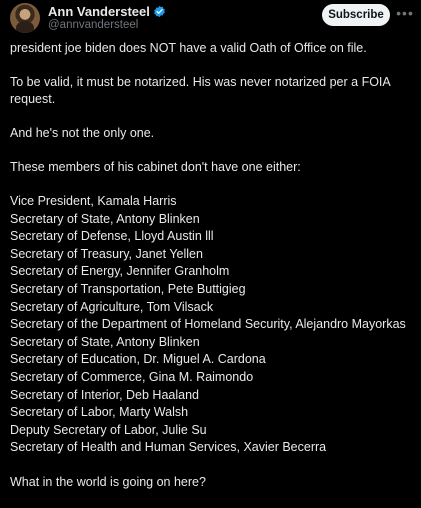 The image size is (421, 508). Describe the element at coordinates (112, 306) in the screenshot. I see `list-item: Secretary of Agriculture, Tom Vilsack` at that location.